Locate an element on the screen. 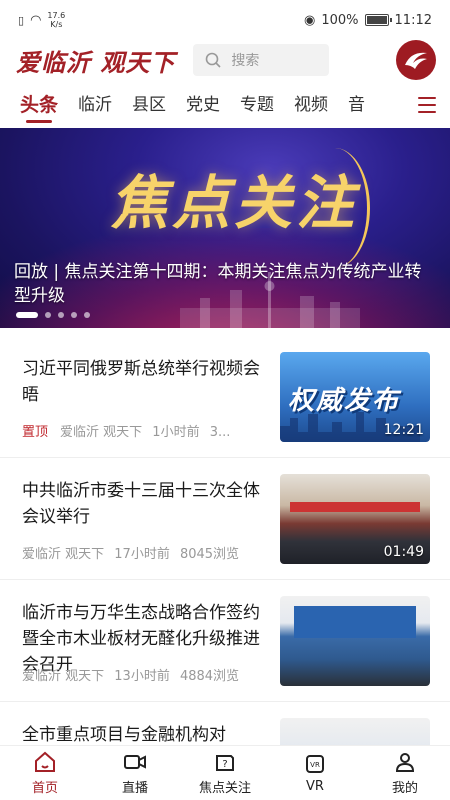 Image resolution: width=450 pixels, height=800 pixels. nav-label: 焦点关注 is located at coordinates (224, 788).